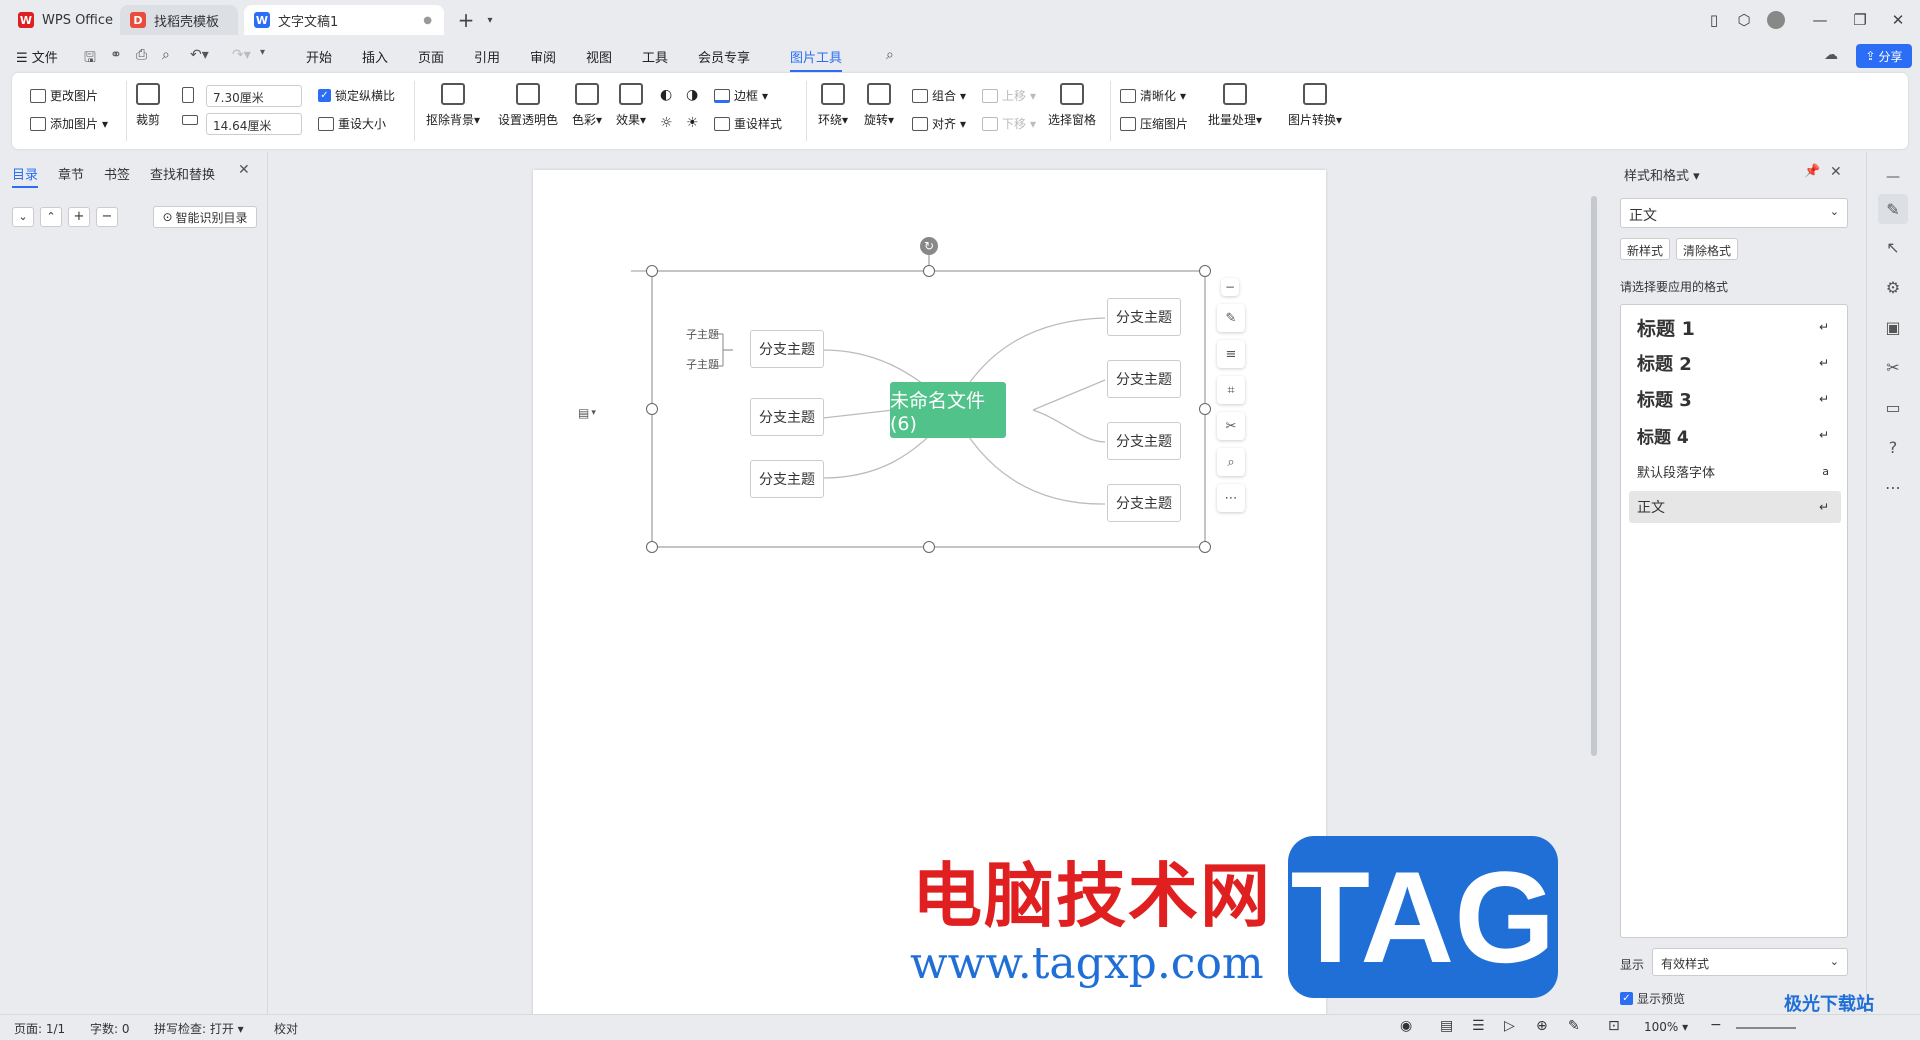 The width and height of the screenshot is (1920, 1040). I want to click on spell-check-toggle: 拼写检查: 打开 ▾, so click(199, 1028).